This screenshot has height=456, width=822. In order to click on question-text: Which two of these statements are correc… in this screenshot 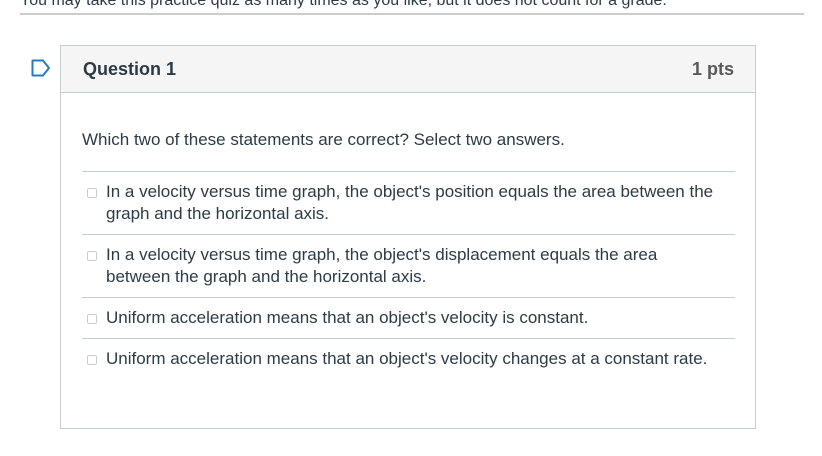, I will do `click(323, 139)`.